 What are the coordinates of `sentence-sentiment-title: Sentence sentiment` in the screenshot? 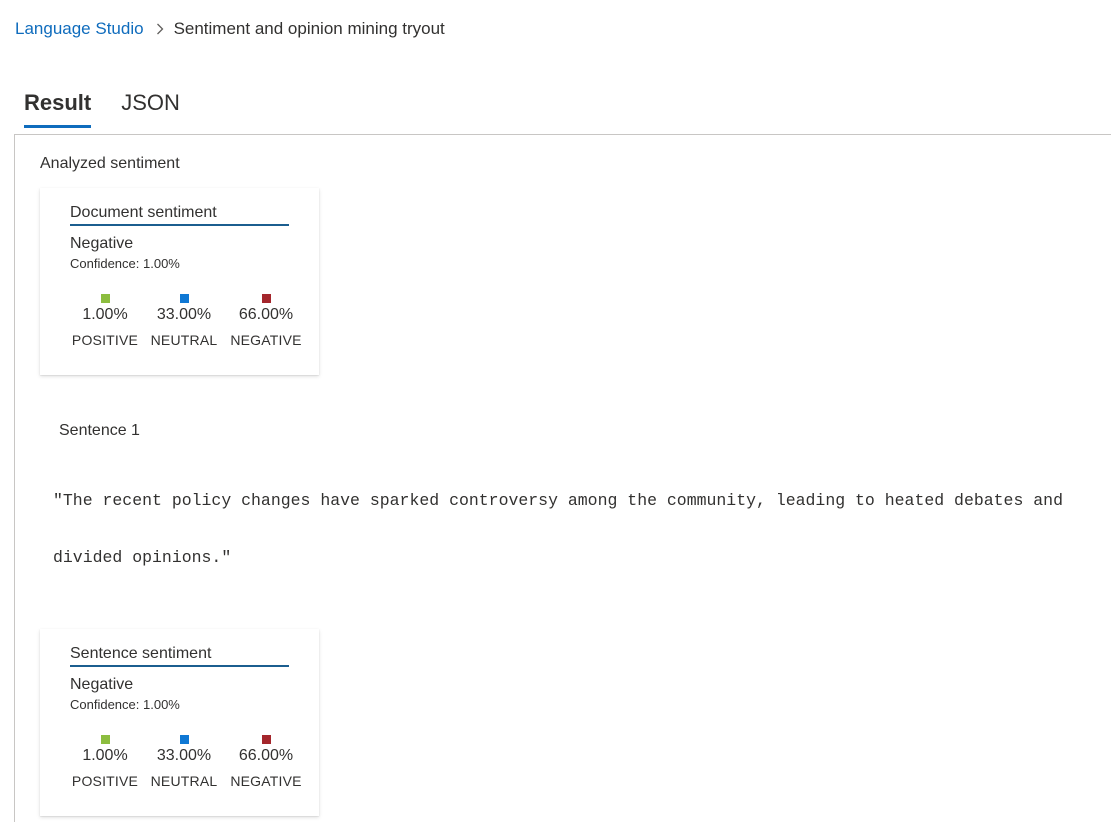 It's located at (179, 656).